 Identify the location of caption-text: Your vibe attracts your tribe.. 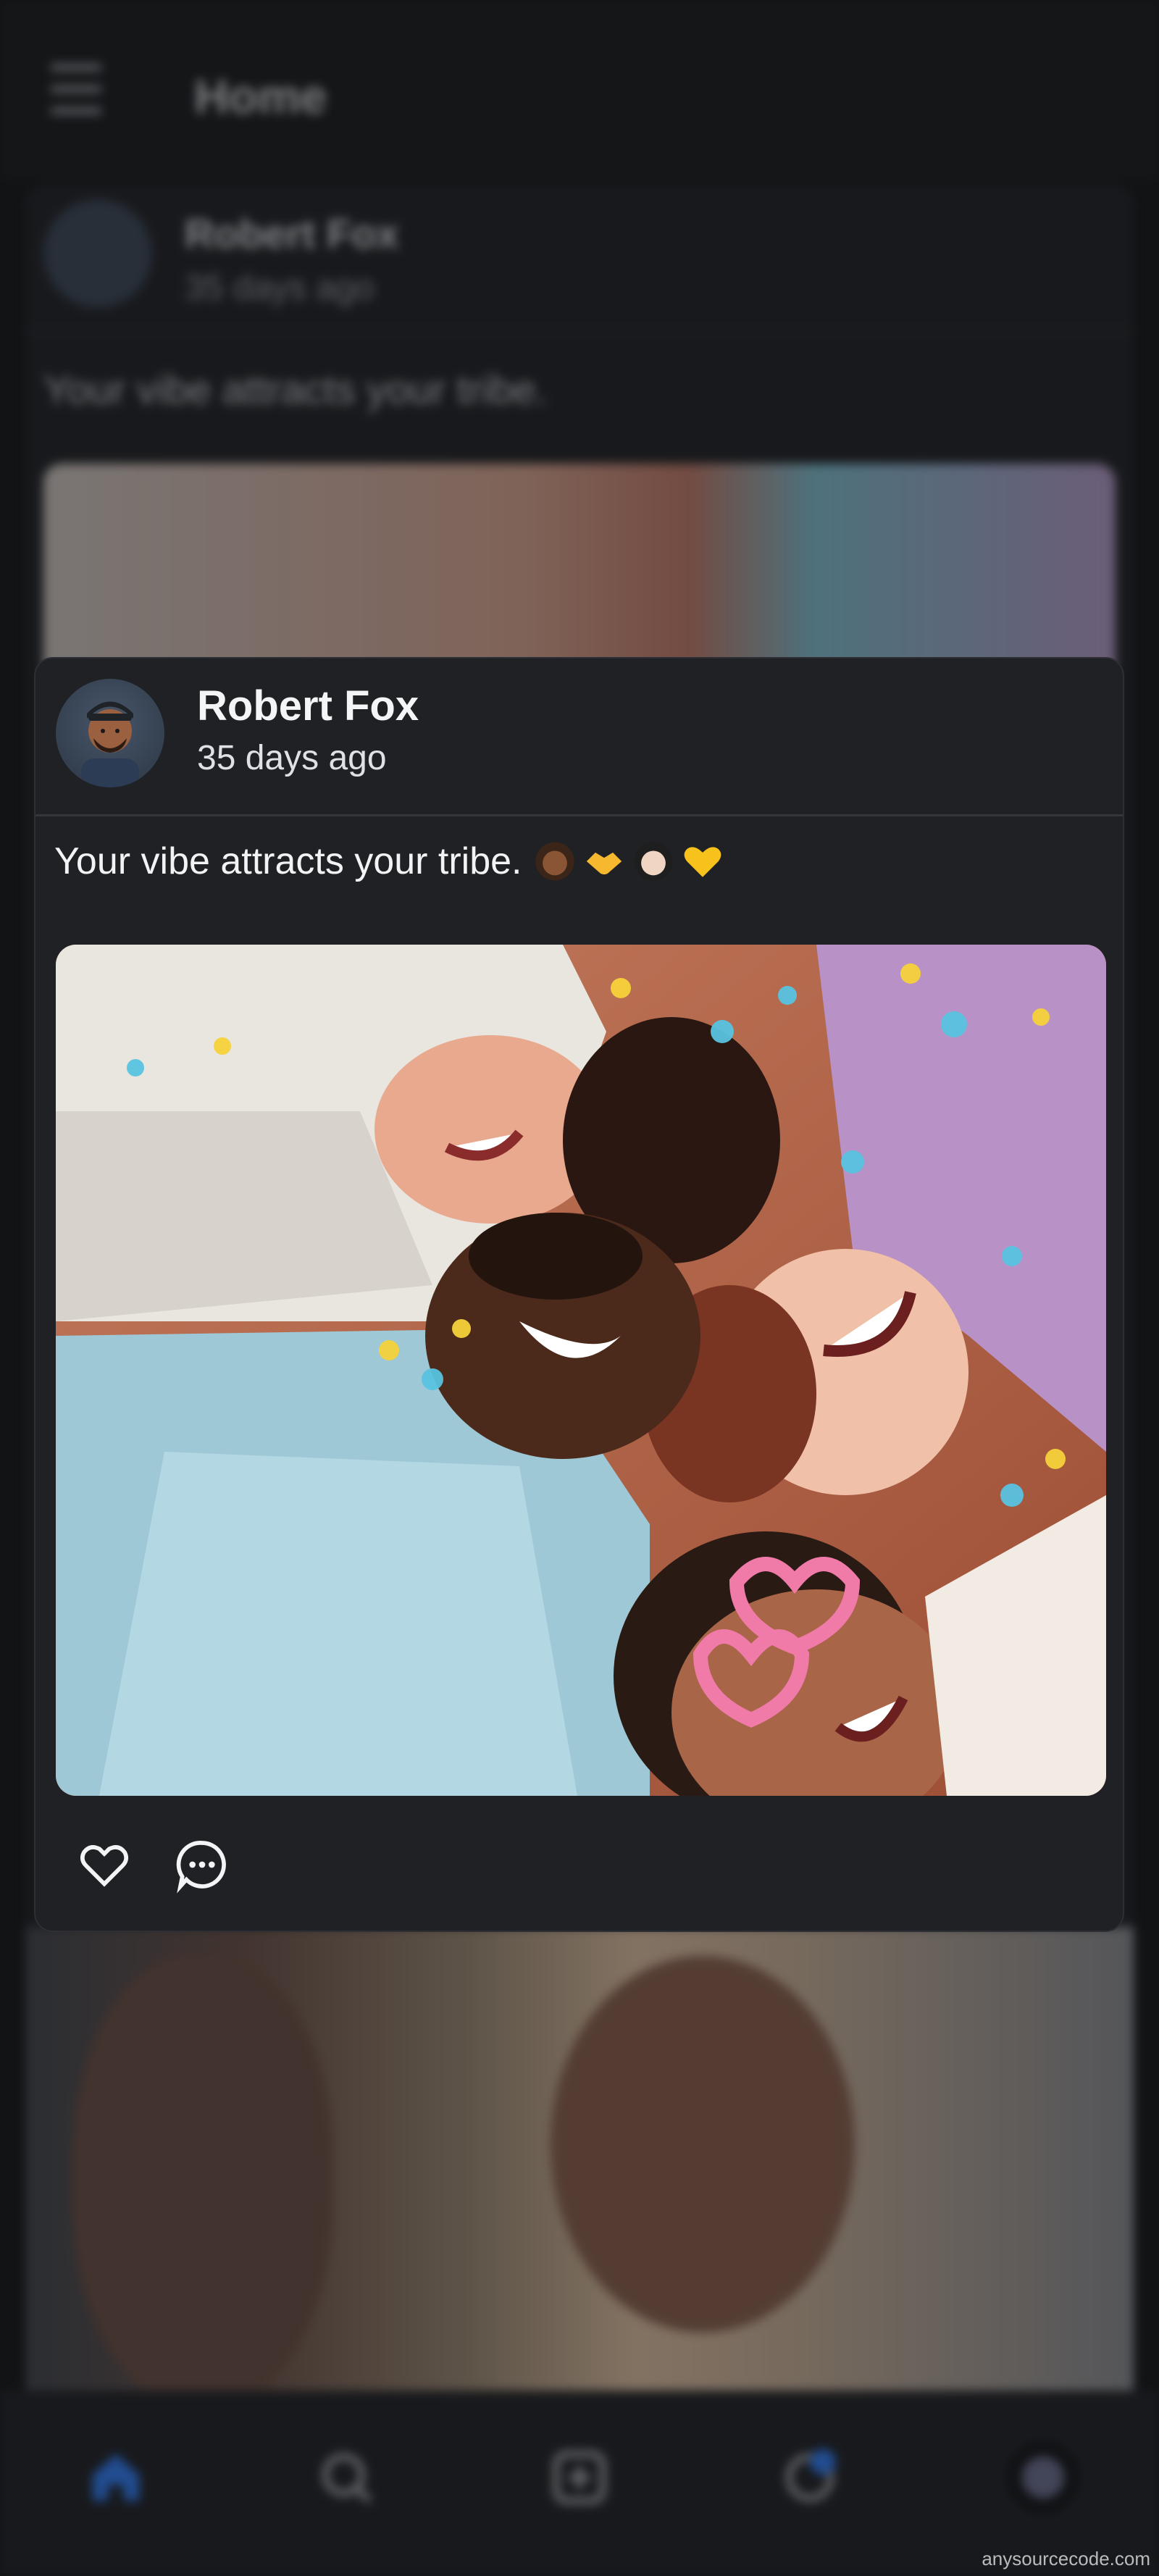
(288, 861).